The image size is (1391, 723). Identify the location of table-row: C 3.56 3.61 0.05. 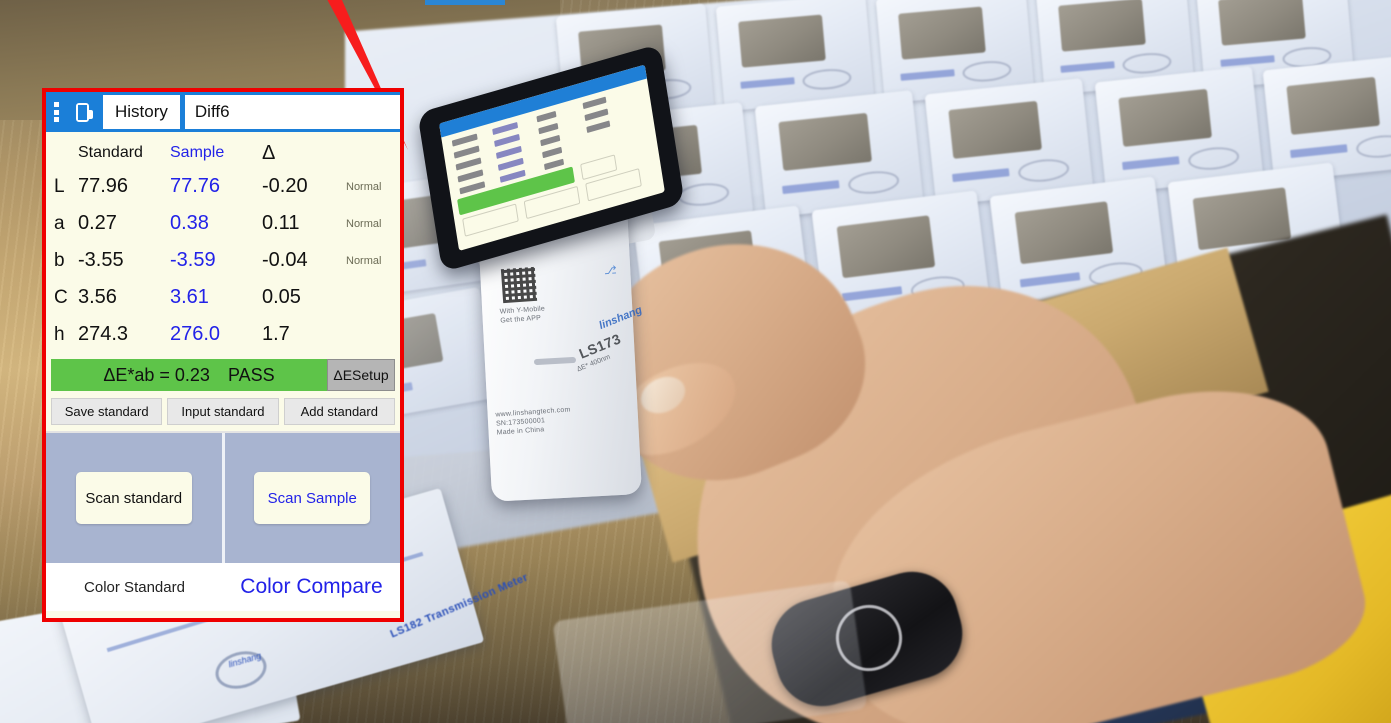
(223, 297).